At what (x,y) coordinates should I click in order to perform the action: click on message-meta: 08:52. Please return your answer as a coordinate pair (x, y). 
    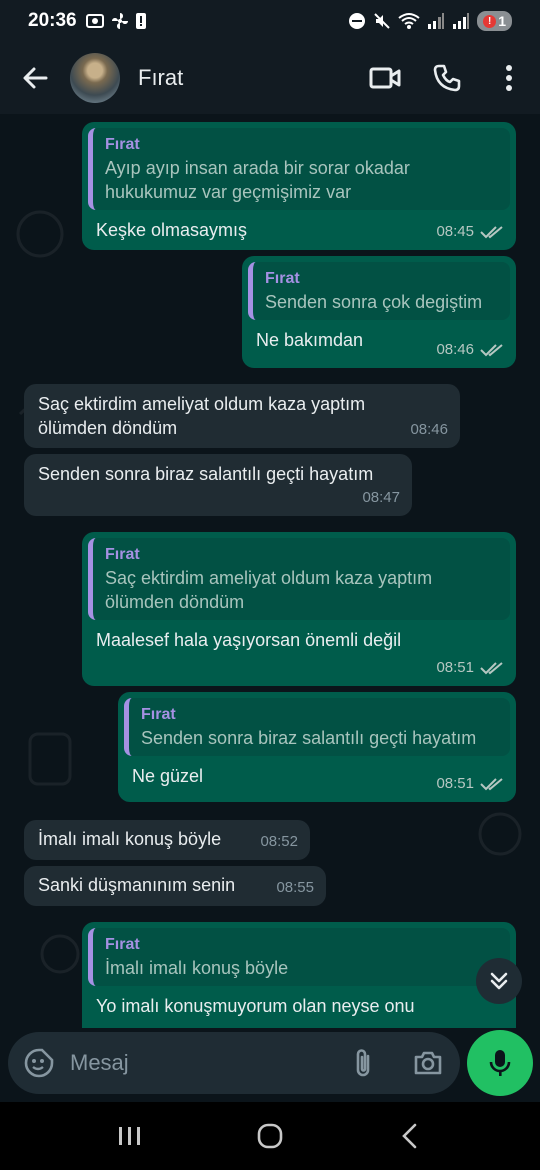
    Looking at the image, I should click on (279, 842).